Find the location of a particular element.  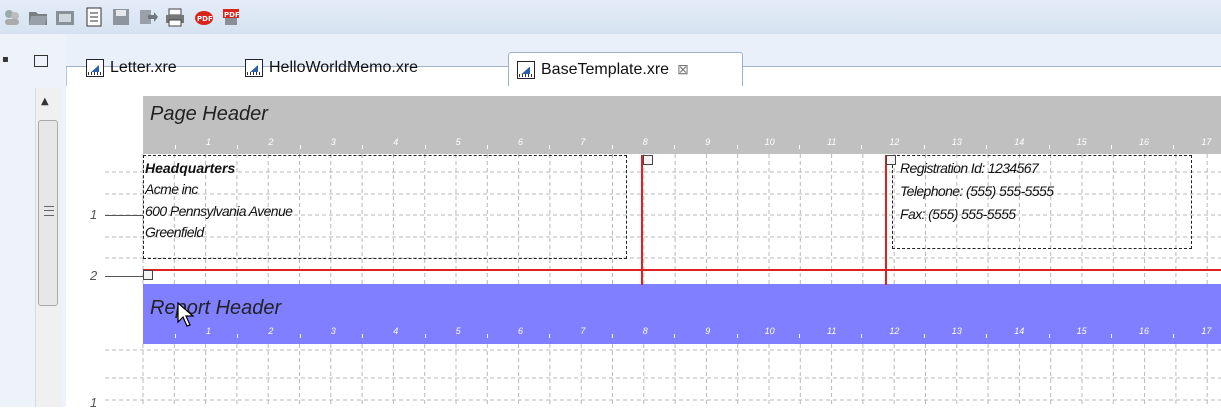

contact-line: Telephone: (555) 555-5555 is located at coordinates (977, 191).